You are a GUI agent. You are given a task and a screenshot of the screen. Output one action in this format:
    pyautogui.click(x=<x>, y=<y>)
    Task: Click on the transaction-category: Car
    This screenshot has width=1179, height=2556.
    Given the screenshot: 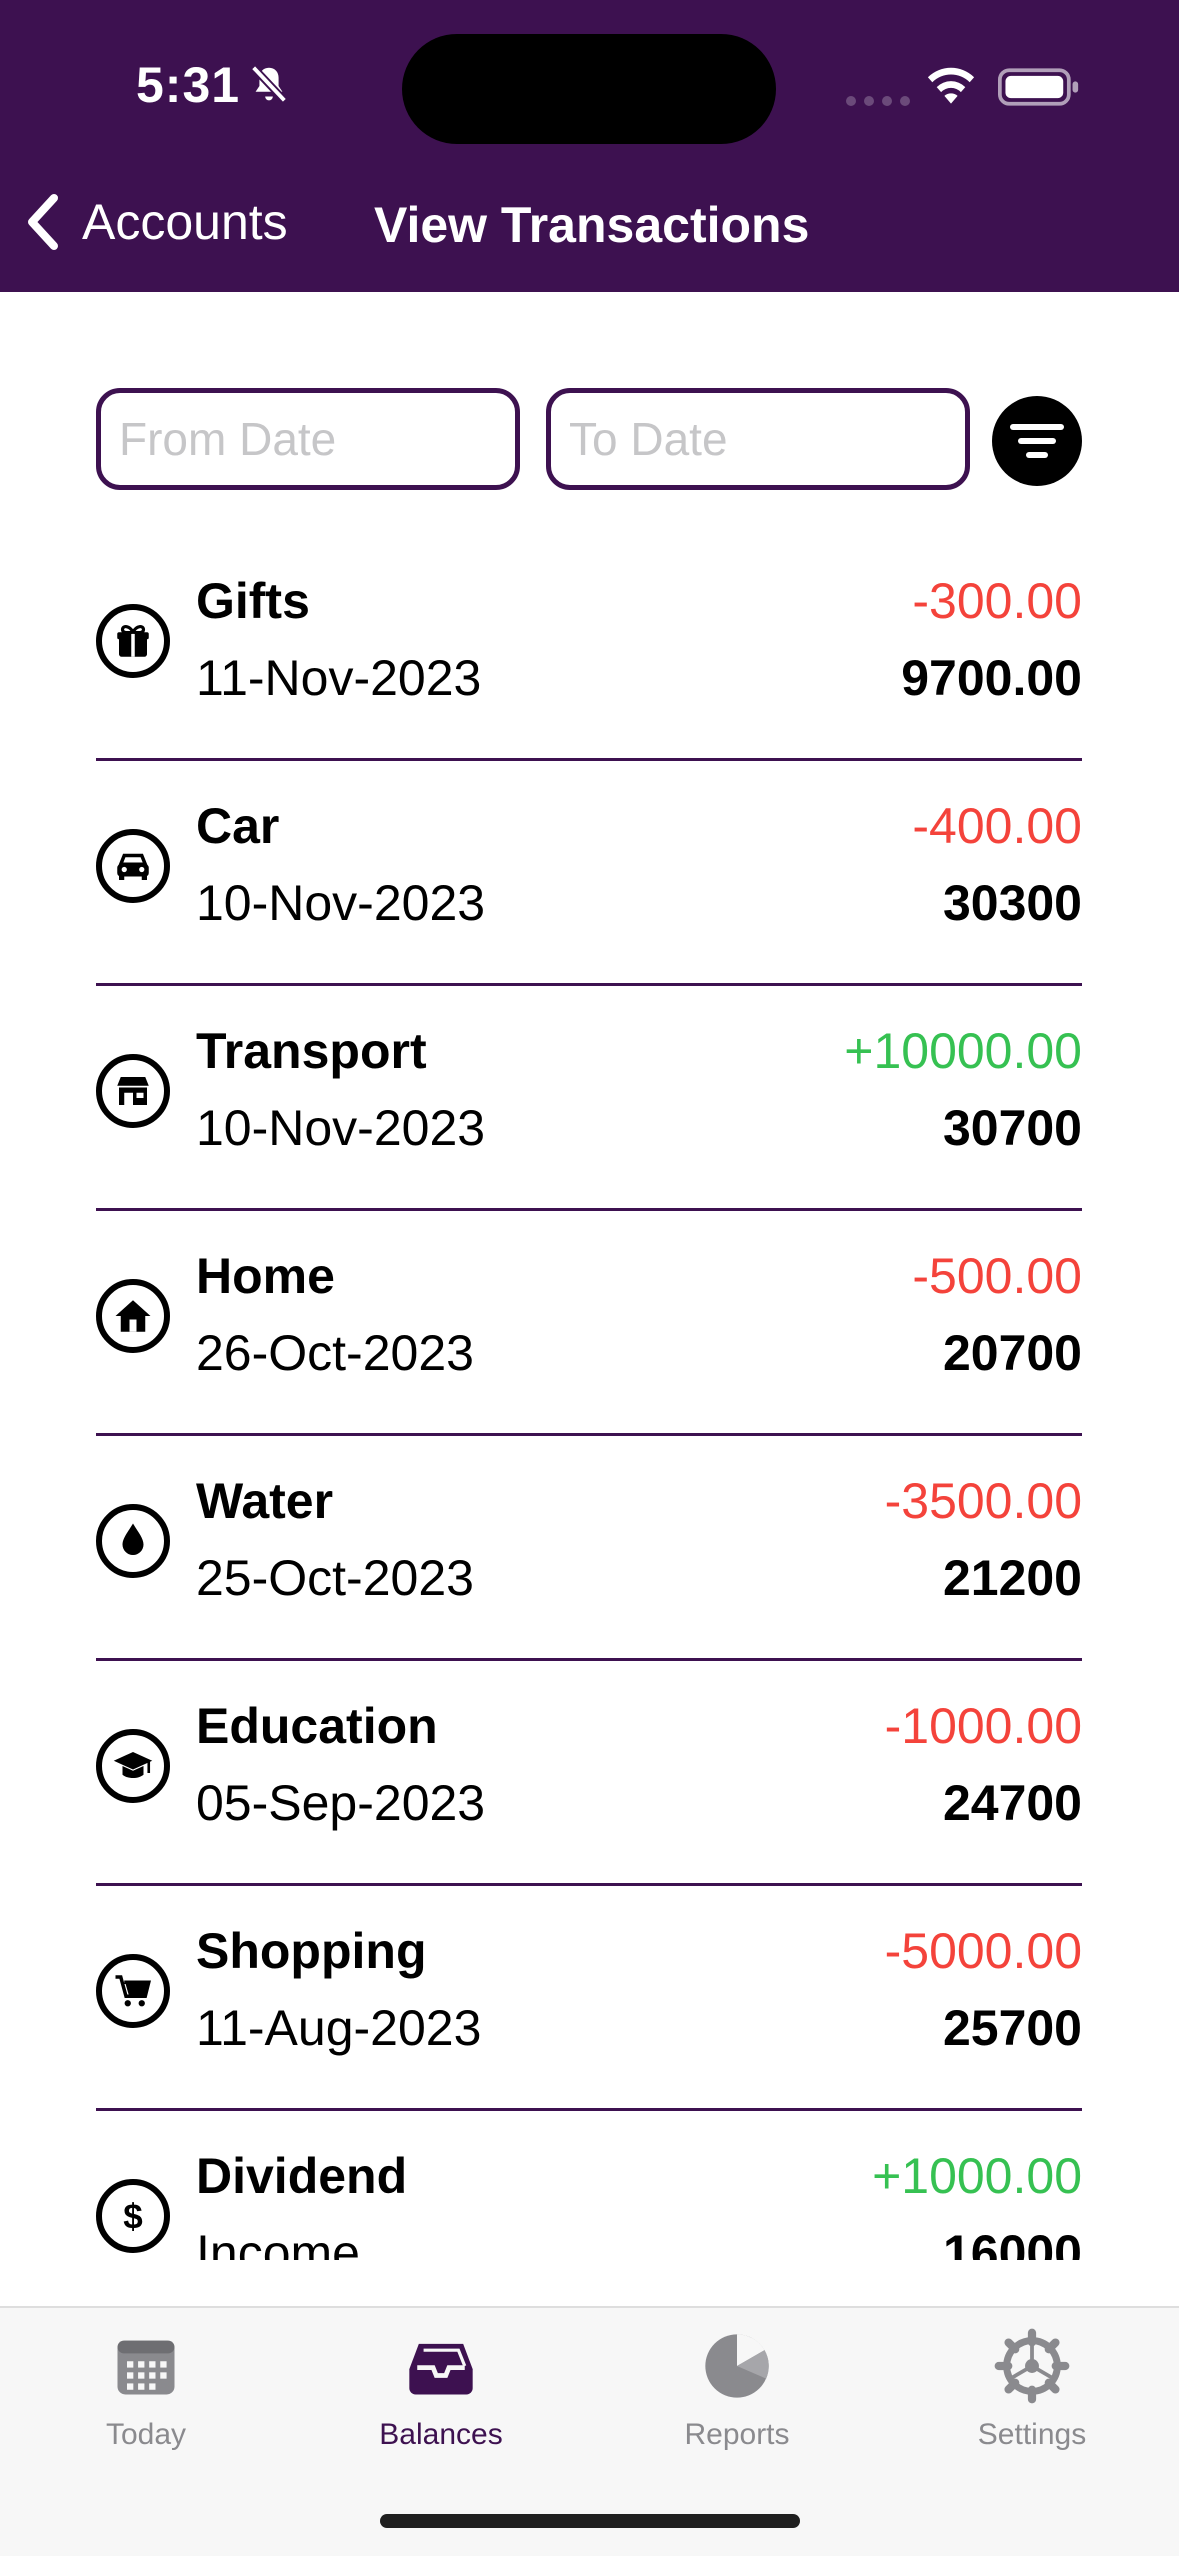 What is the action you would take?
    pyautogui.click(x=238, y=826)
    